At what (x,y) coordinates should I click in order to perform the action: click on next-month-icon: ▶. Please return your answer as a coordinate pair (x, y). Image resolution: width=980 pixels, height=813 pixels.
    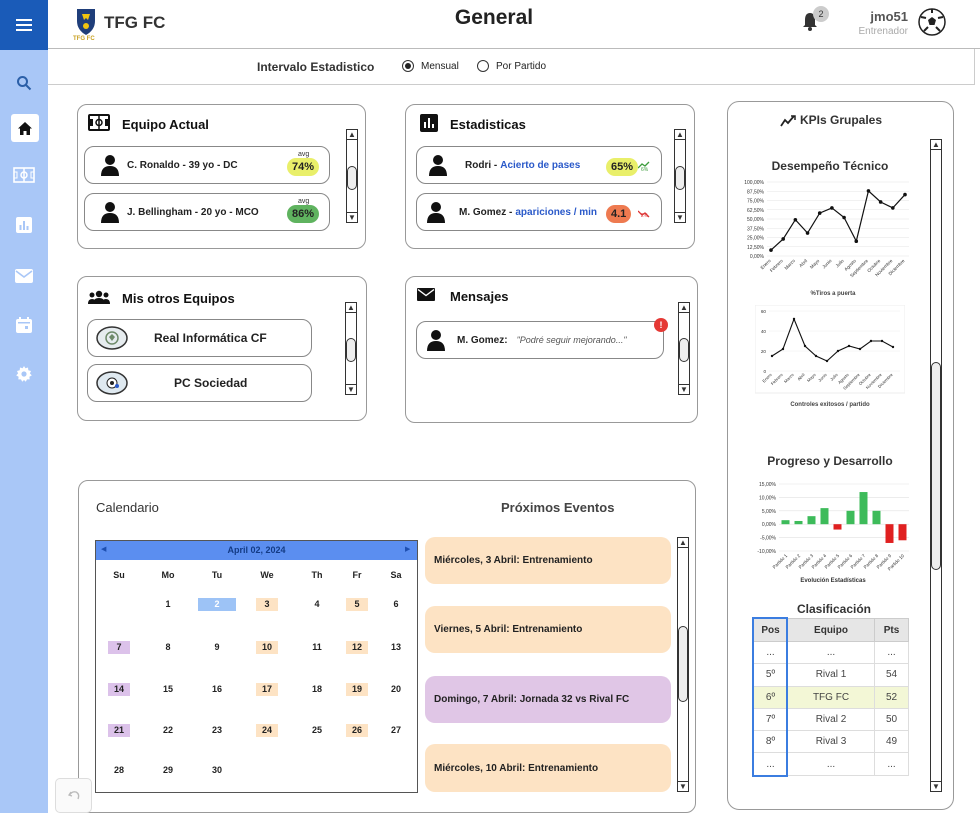
    Looking at the image, I should click on (407, 549).